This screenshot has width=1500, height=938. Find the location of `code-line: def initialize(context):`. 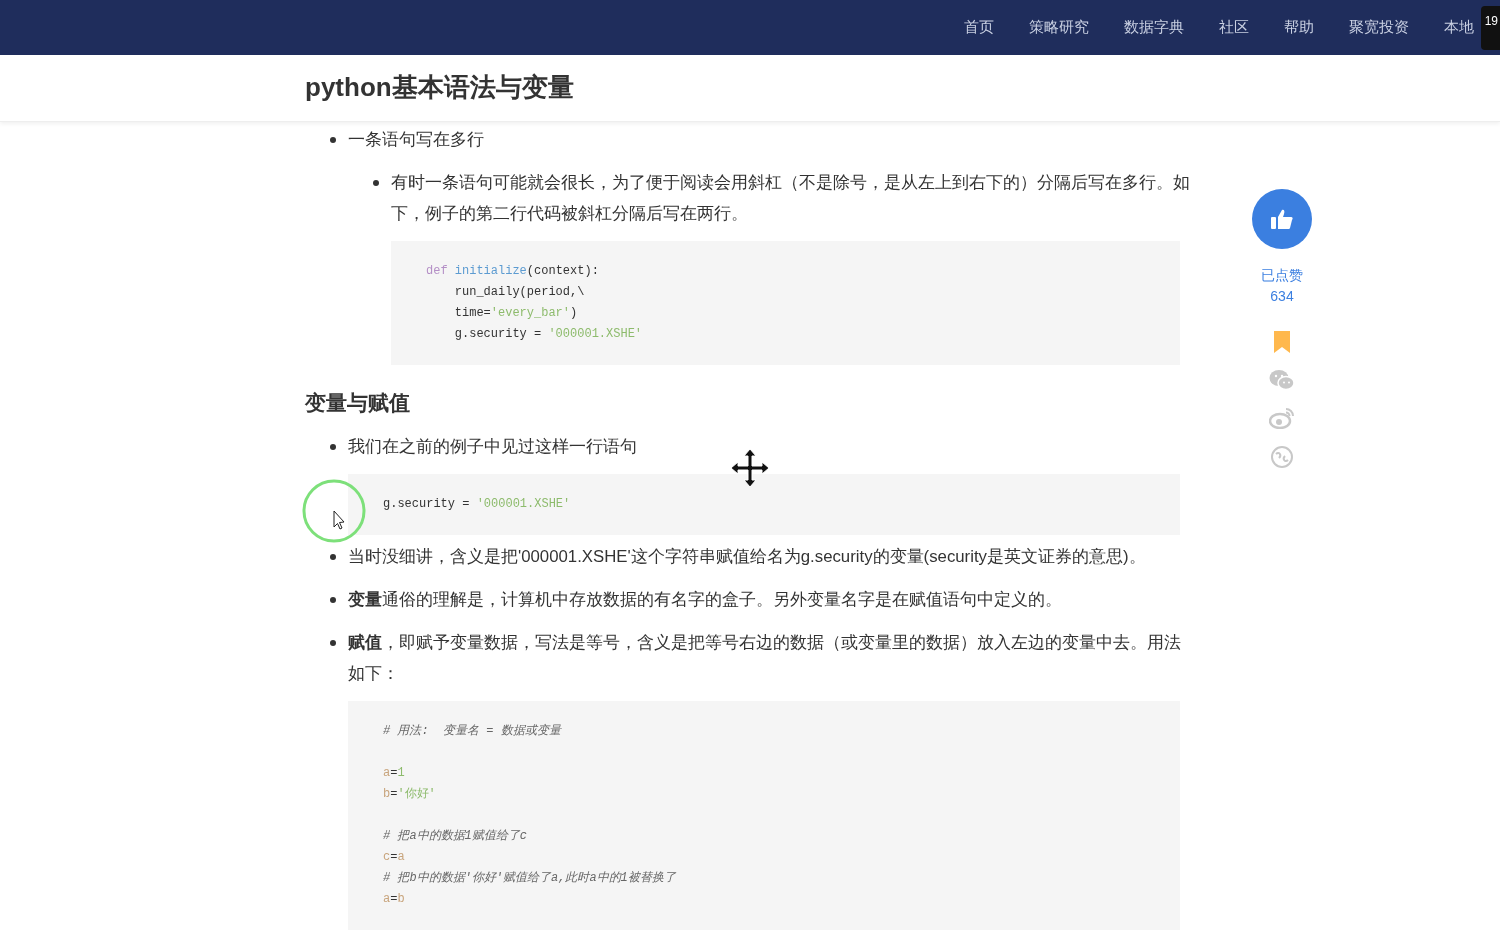

code-line: def initialize(context): is located at coordinates (513, 271).